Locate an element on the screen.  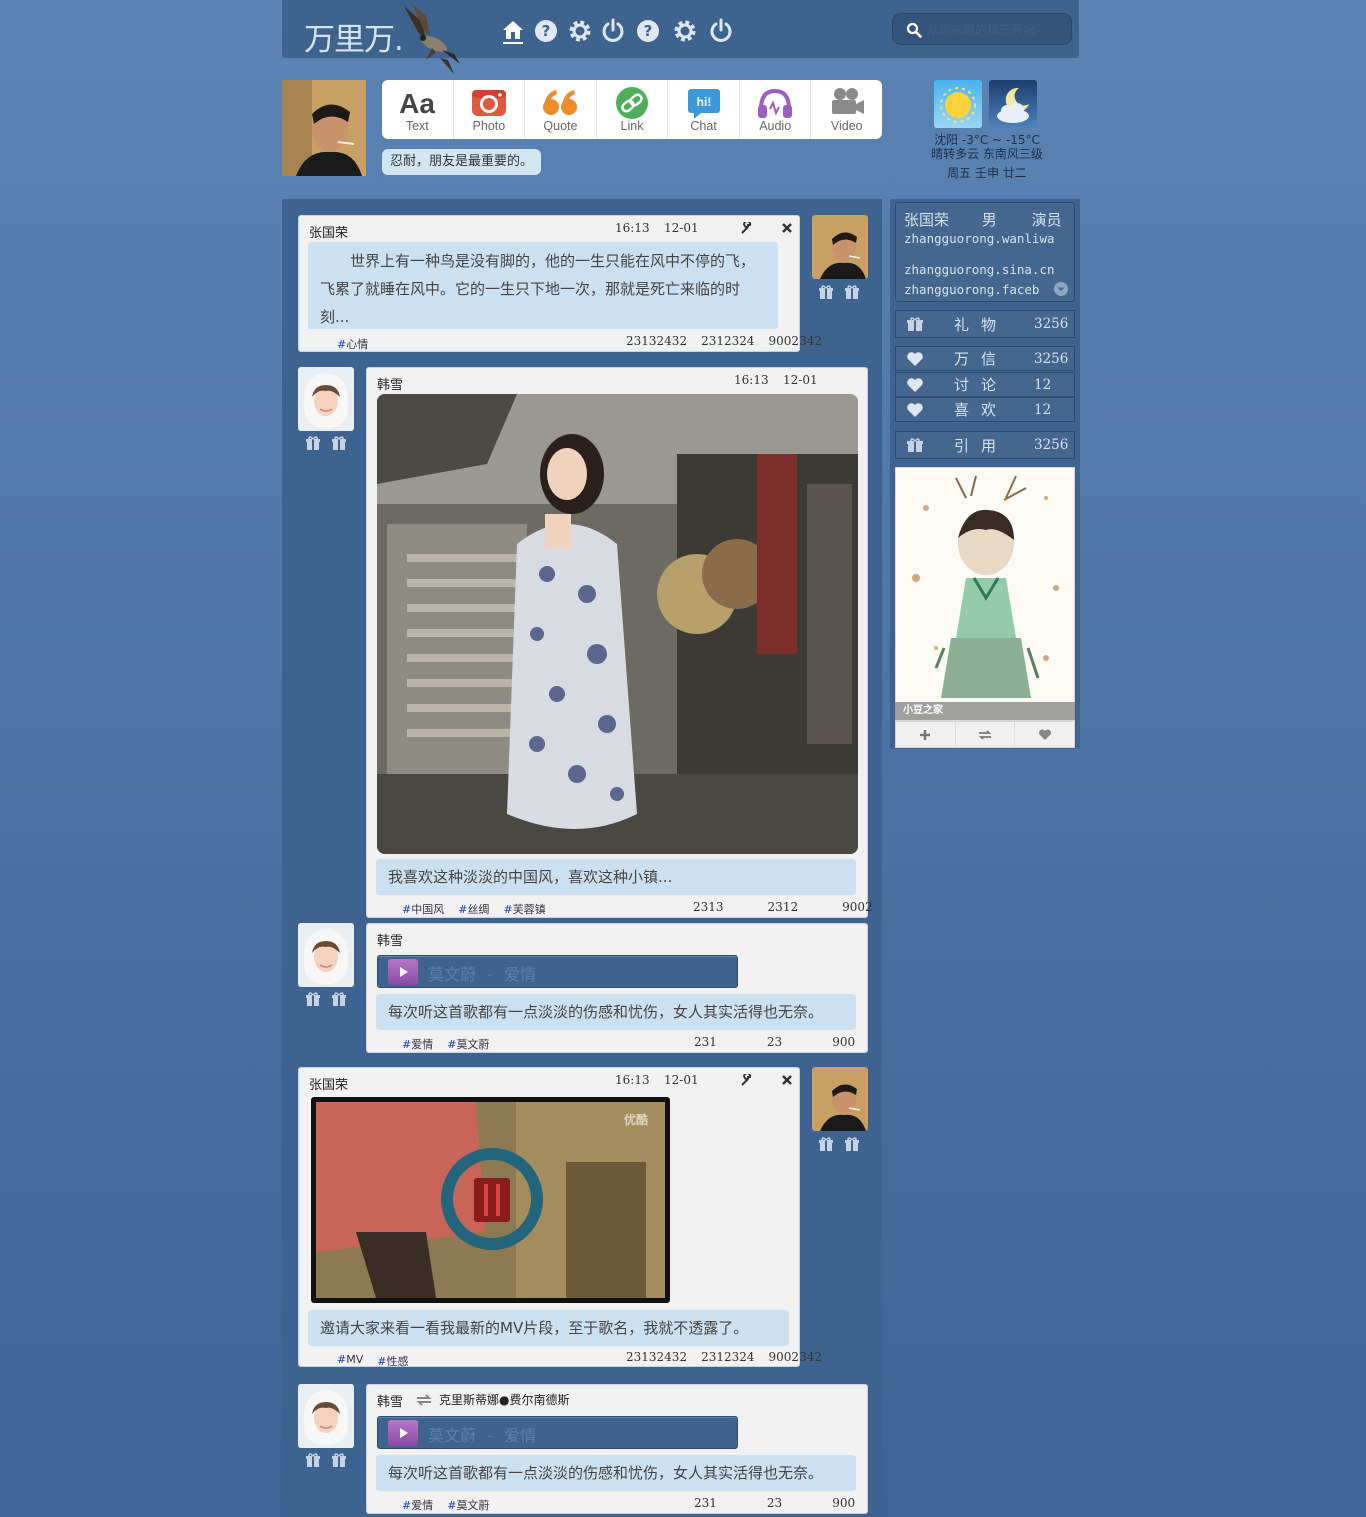
sun-weather-icon is located at coordinates (958, 104).